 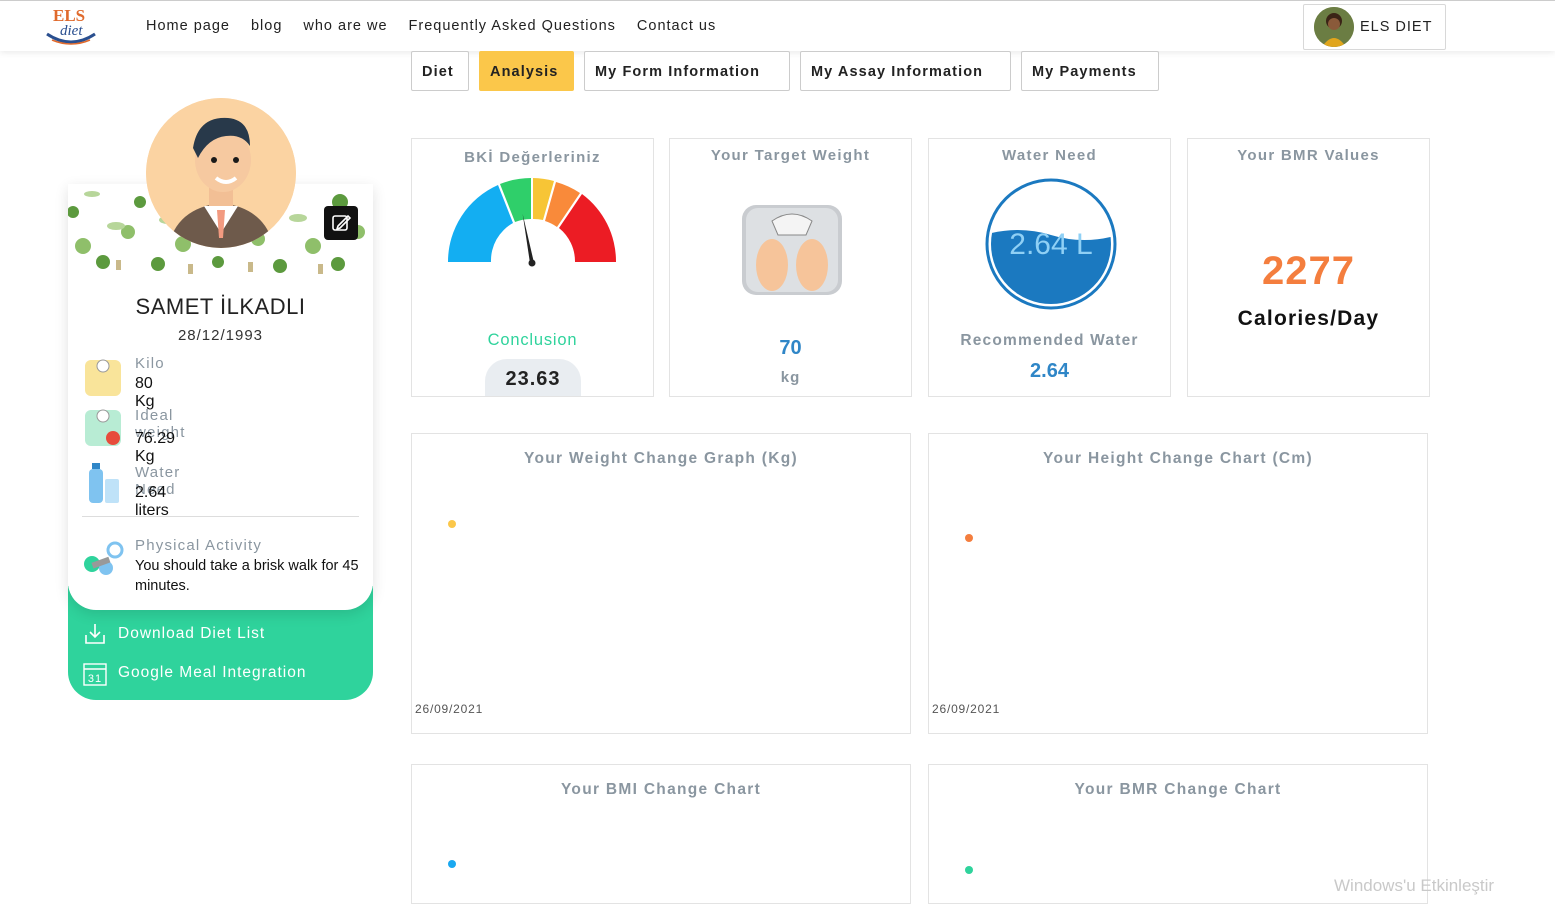 I want to click on weight-chart-x-label: 26/09/2021, so click(x=449, y=709).